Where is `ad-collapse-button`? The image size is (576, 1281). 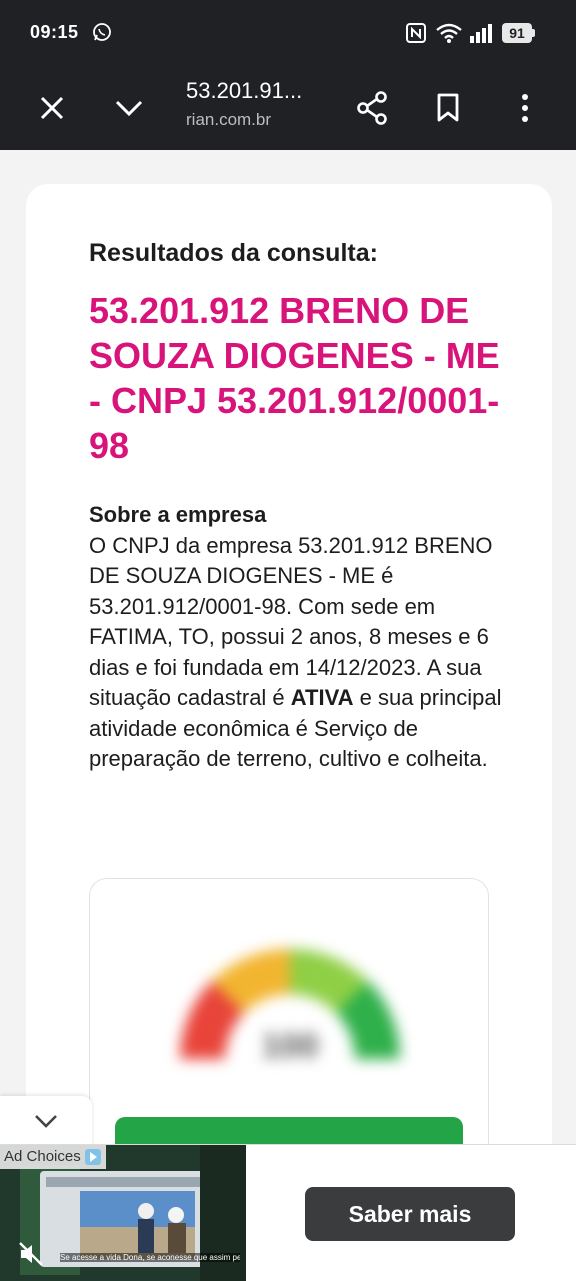
ad-collapse-button is located at coordinates (46, 1121).